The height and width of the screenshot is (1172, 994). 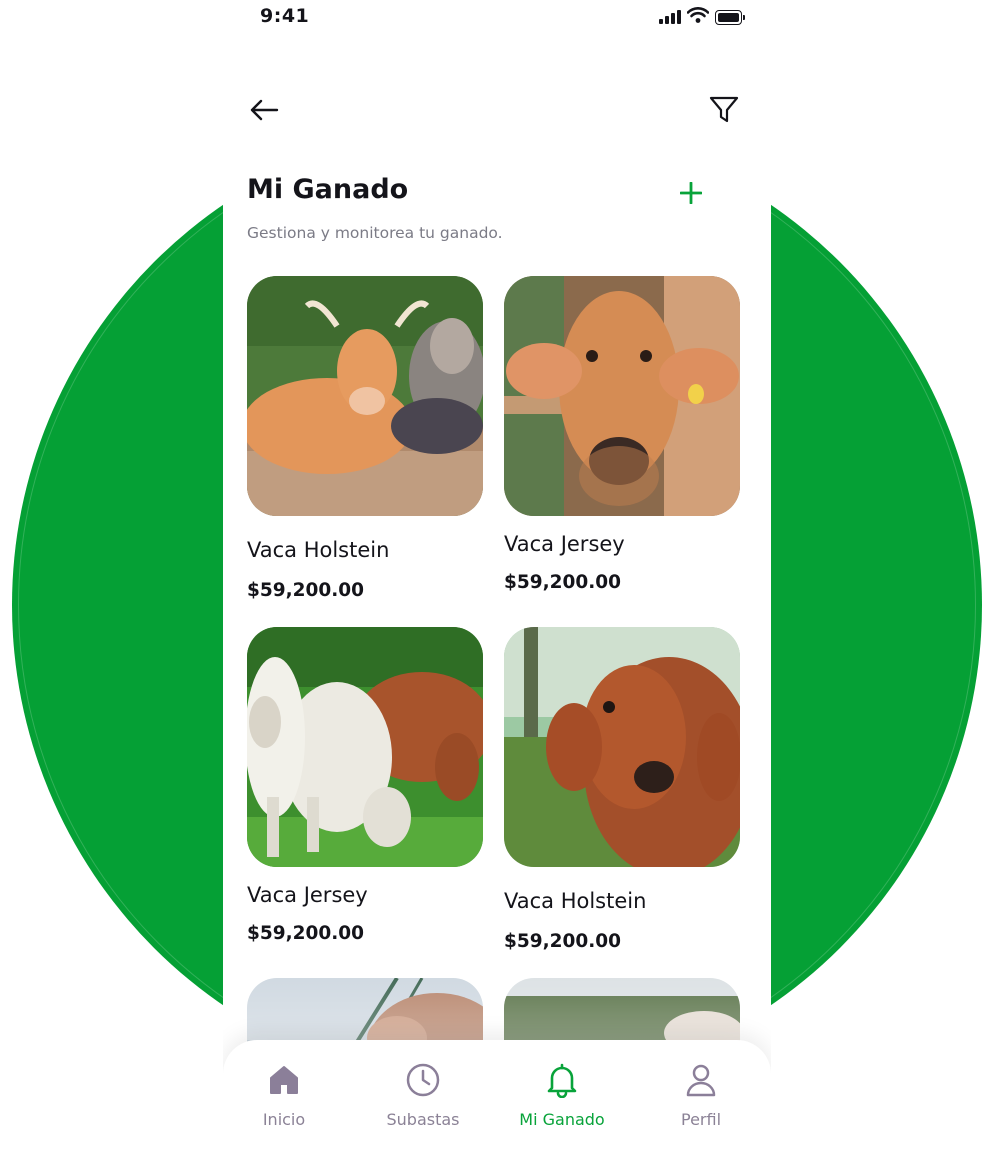 What do you see at coordinates (497, 995) in the screenshot?
I see `scroll-fade` at bounding box center [497, 995].